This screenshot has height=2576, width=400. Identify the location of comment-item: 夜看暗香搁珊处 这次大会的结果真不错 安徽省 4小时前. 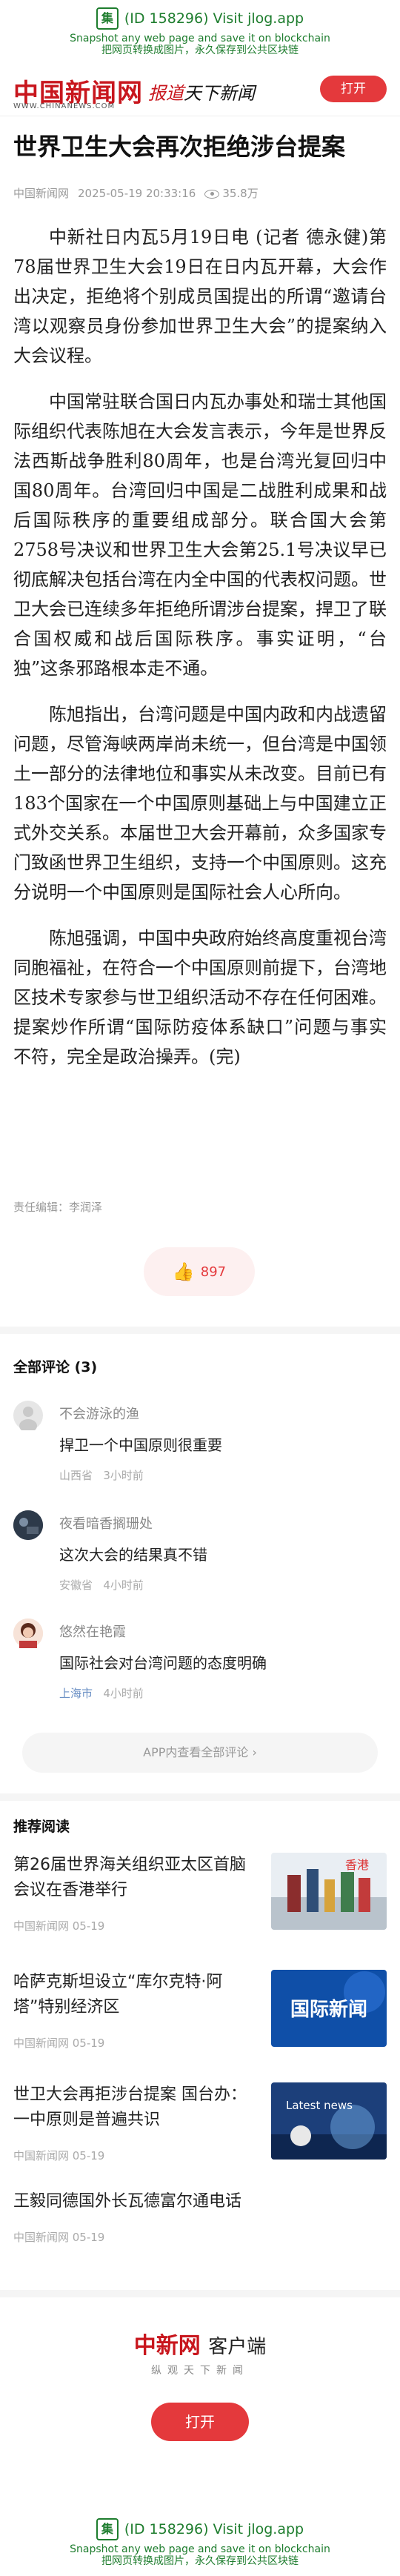
(200, 1551).